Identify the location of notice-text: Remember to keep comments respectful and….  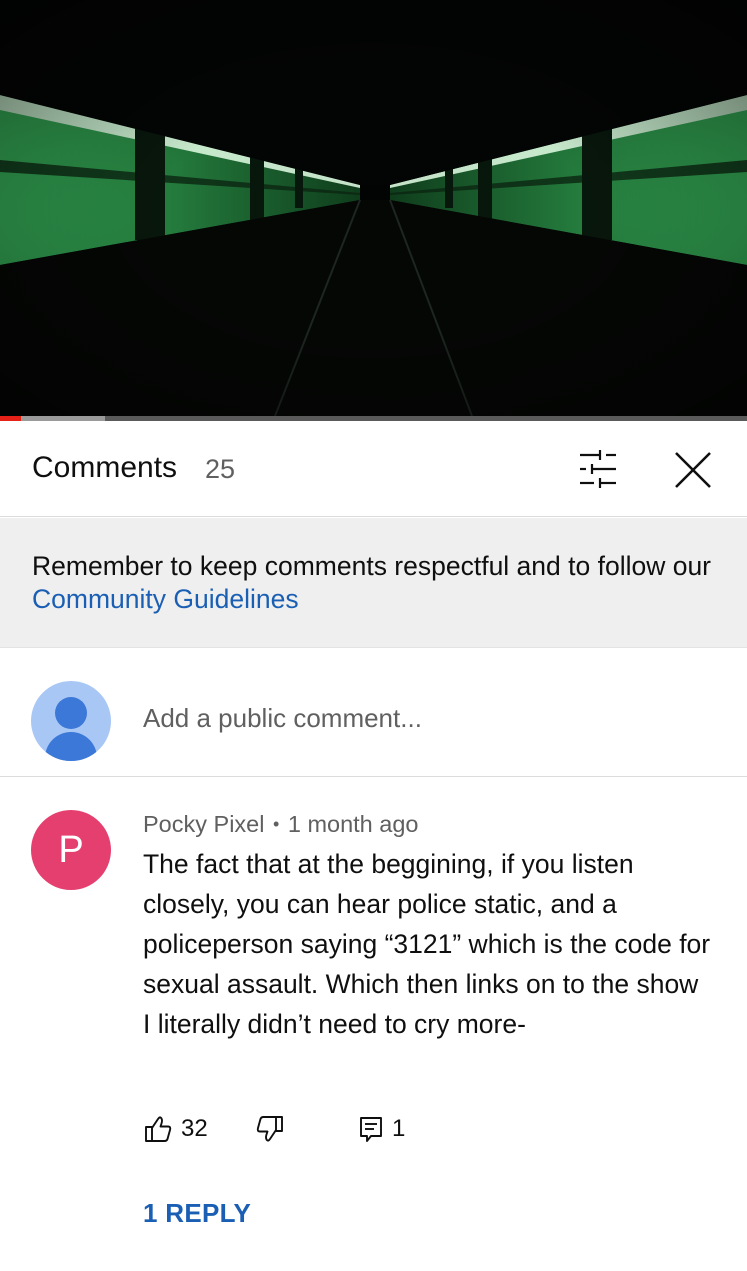
(377, 583).